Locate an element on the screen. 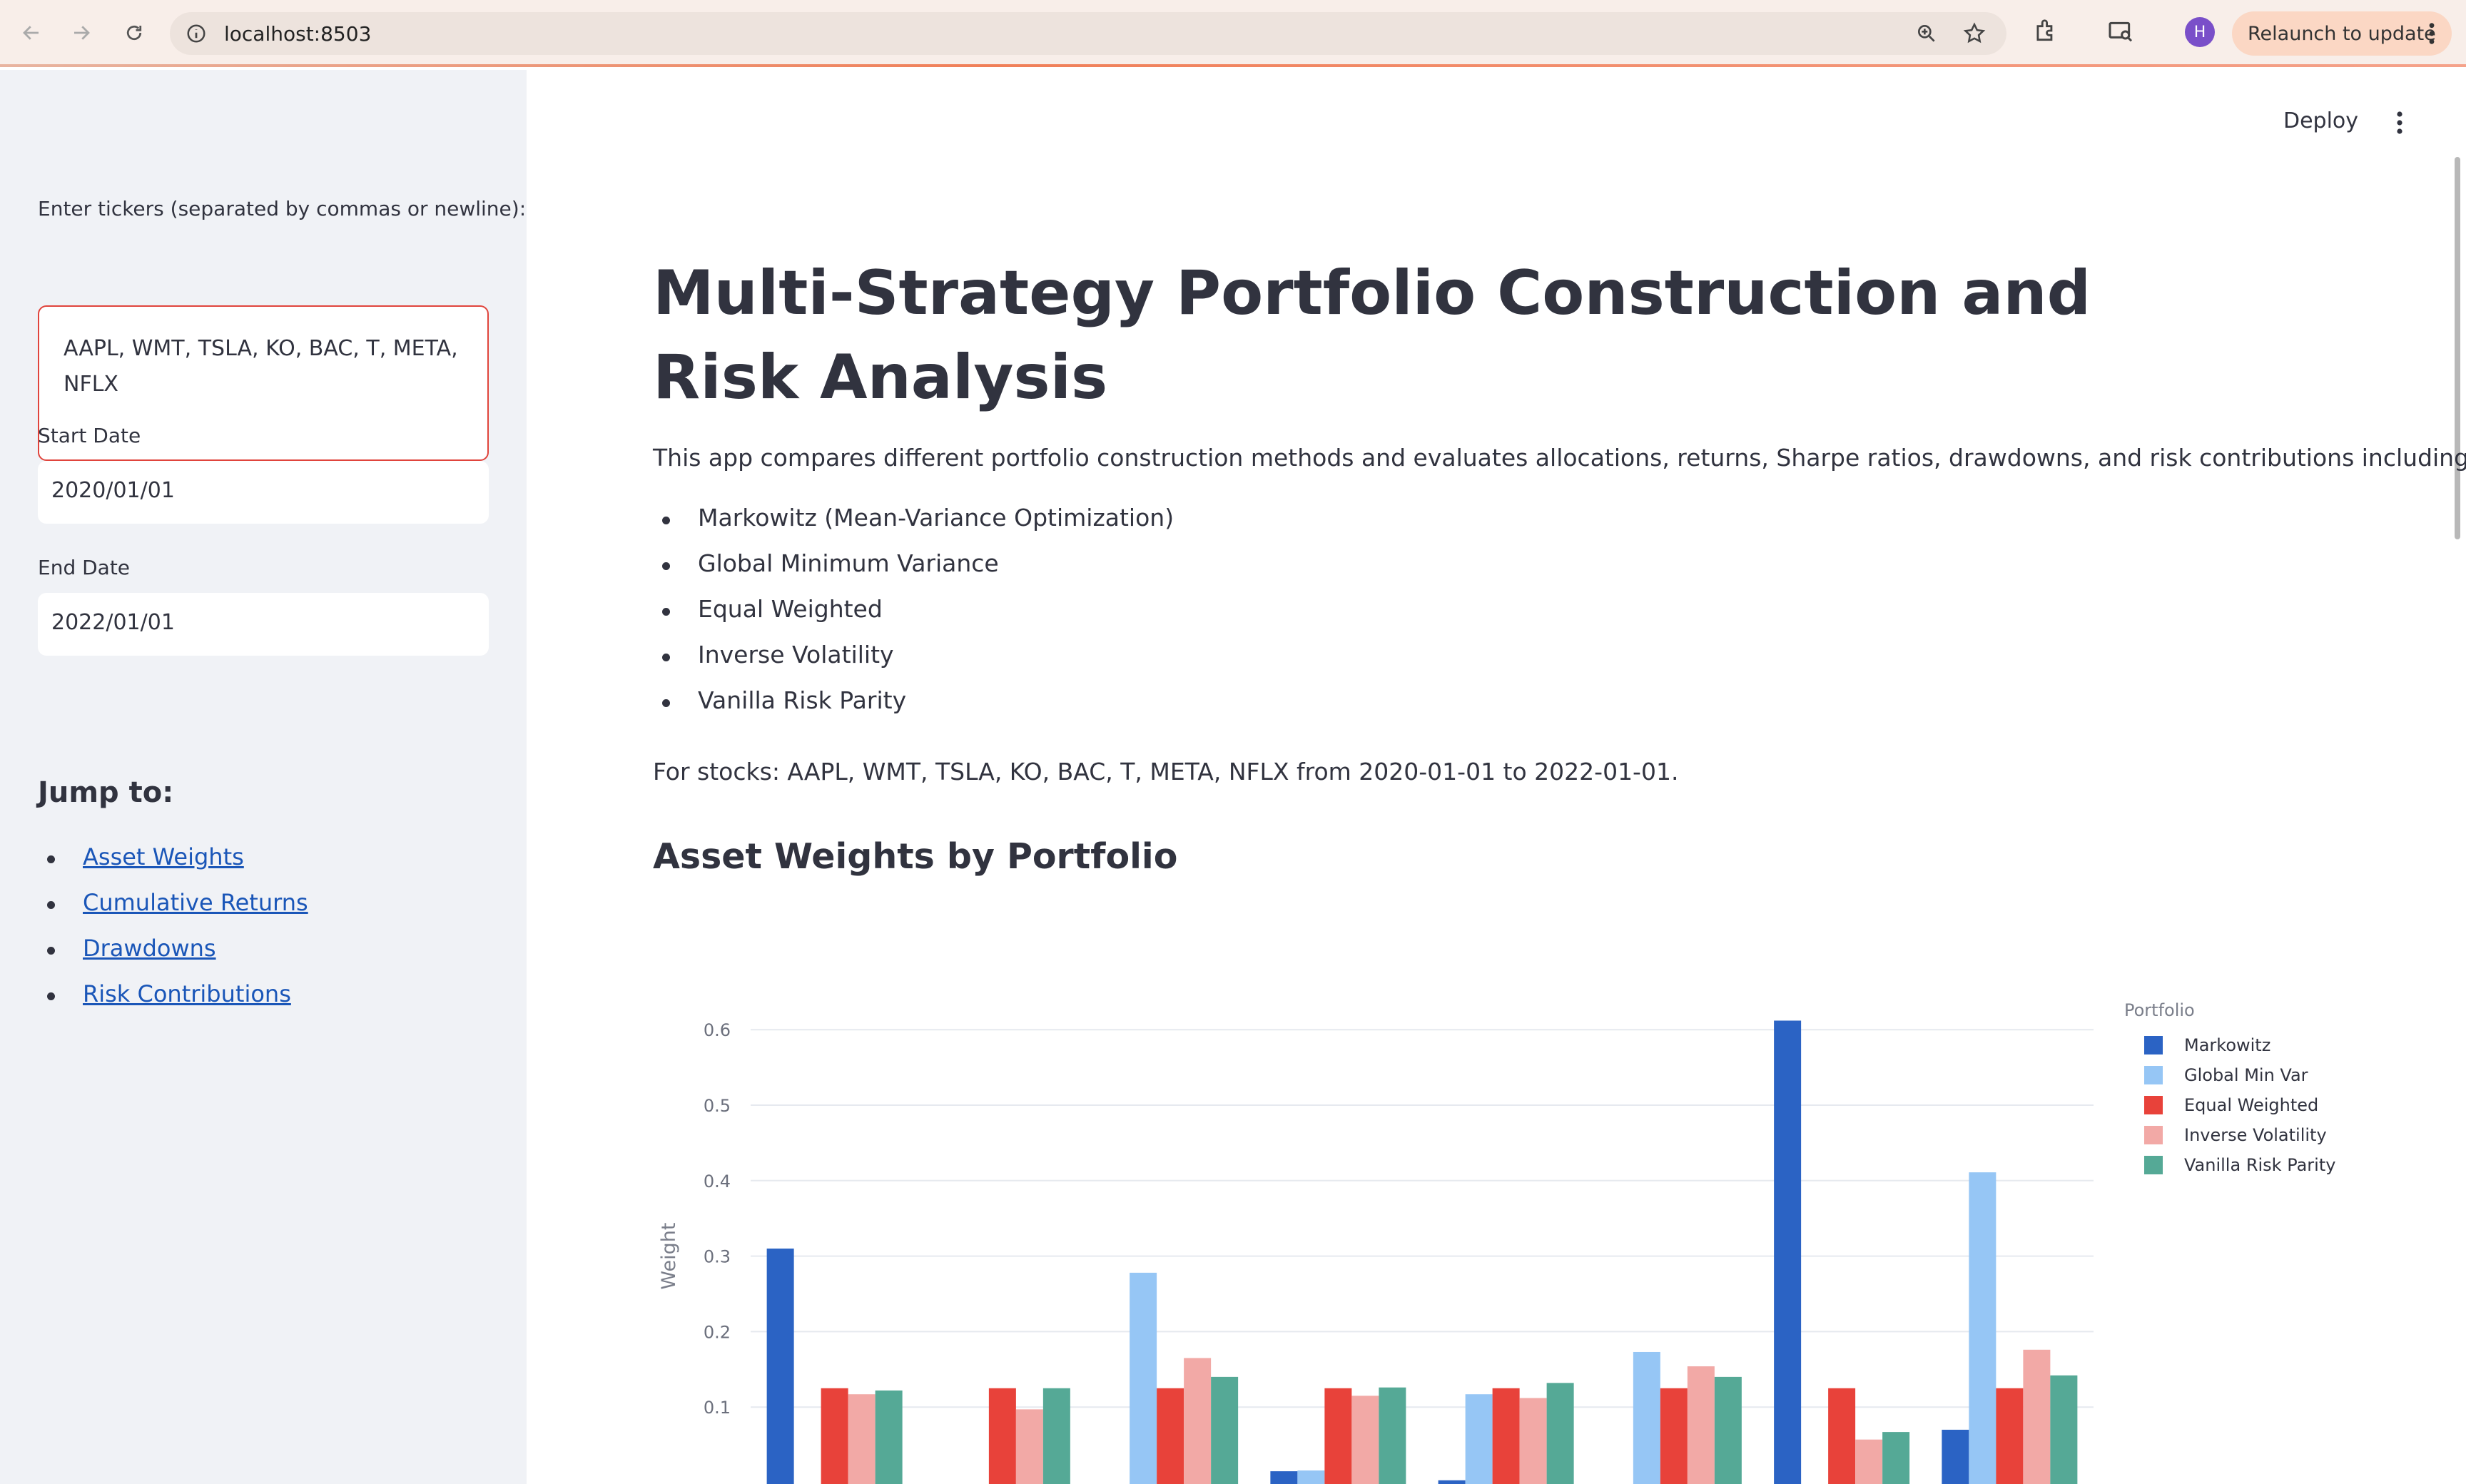  y-tick-label: 0.6 is located at coordinates (717, 1030).